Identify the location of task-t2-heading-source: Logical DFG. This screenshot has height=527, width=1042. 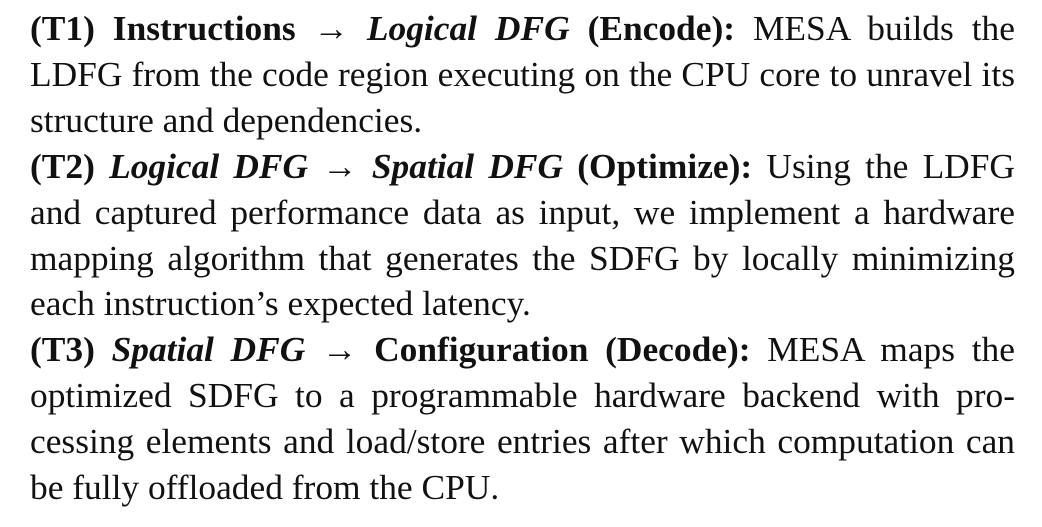
(209, 165).